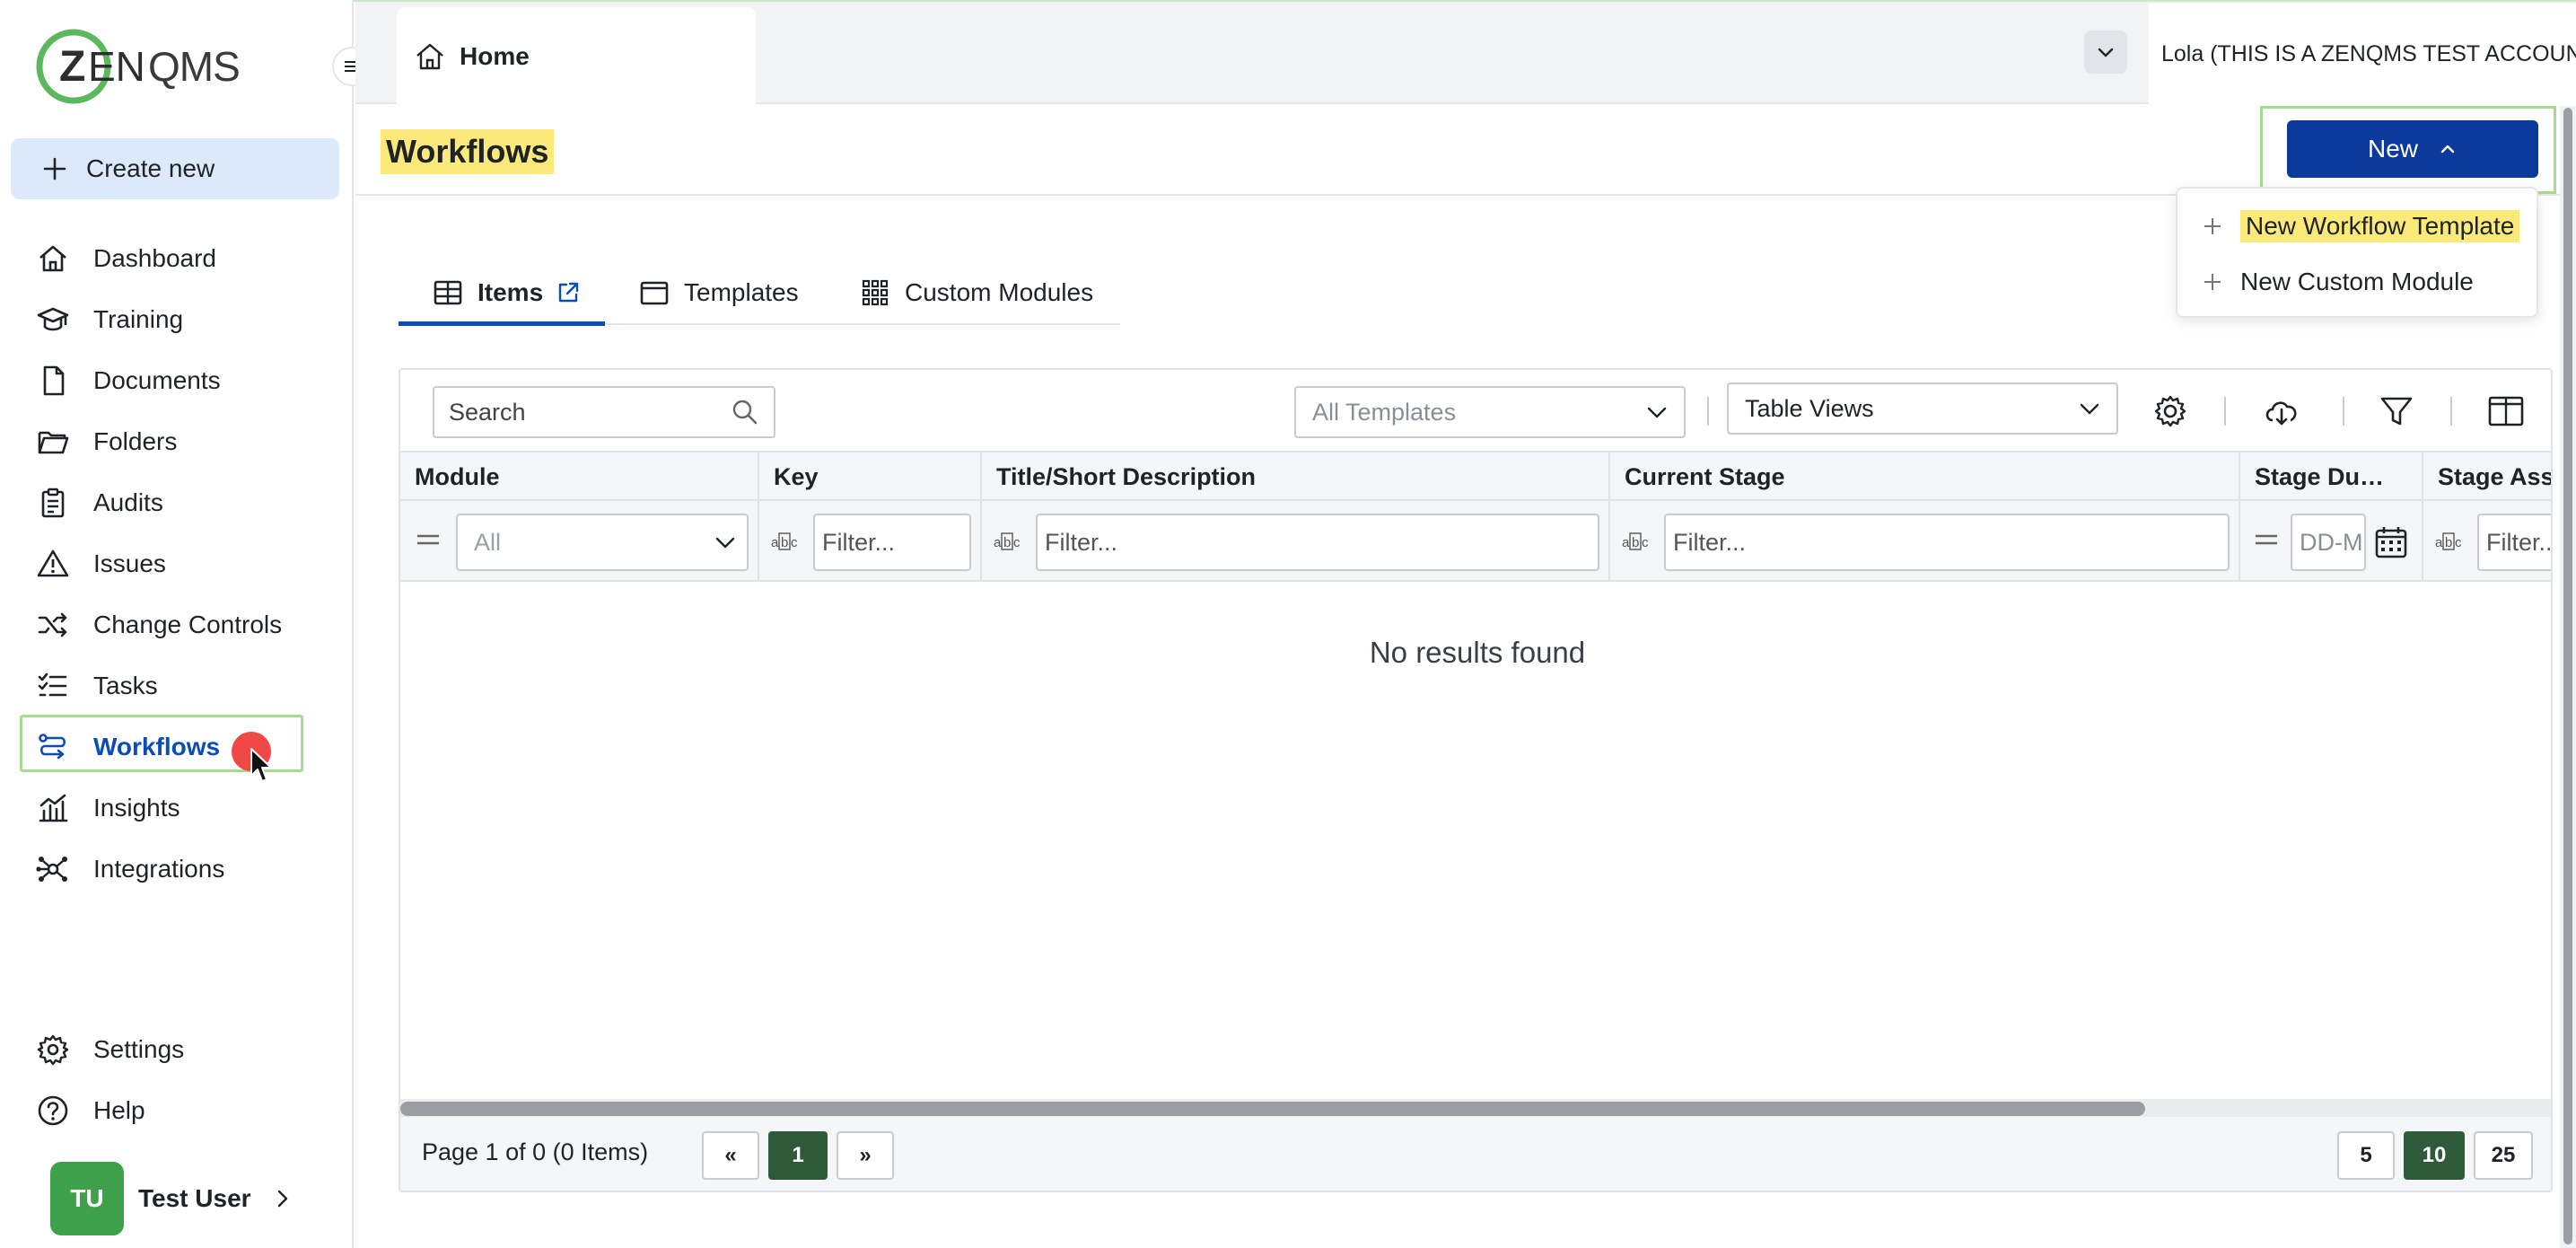  What do you see at coordinates (1922, 408) in the screenshot?
I see `table-views-select: Table Views` at bounding box center [1922, 408].